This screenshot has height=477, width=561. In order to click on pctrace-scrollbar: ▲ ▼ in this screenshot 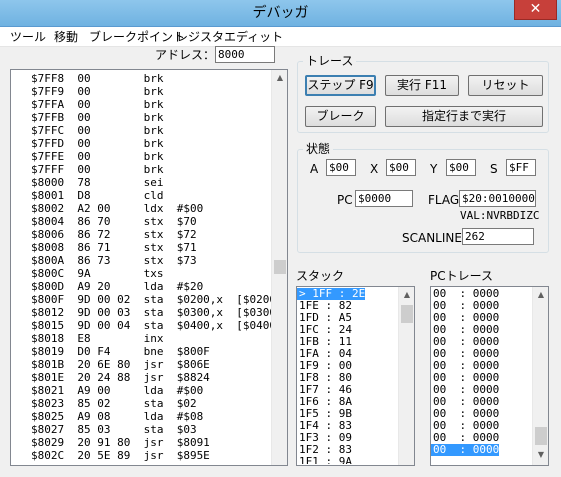, I will do `click(540, 376)`.